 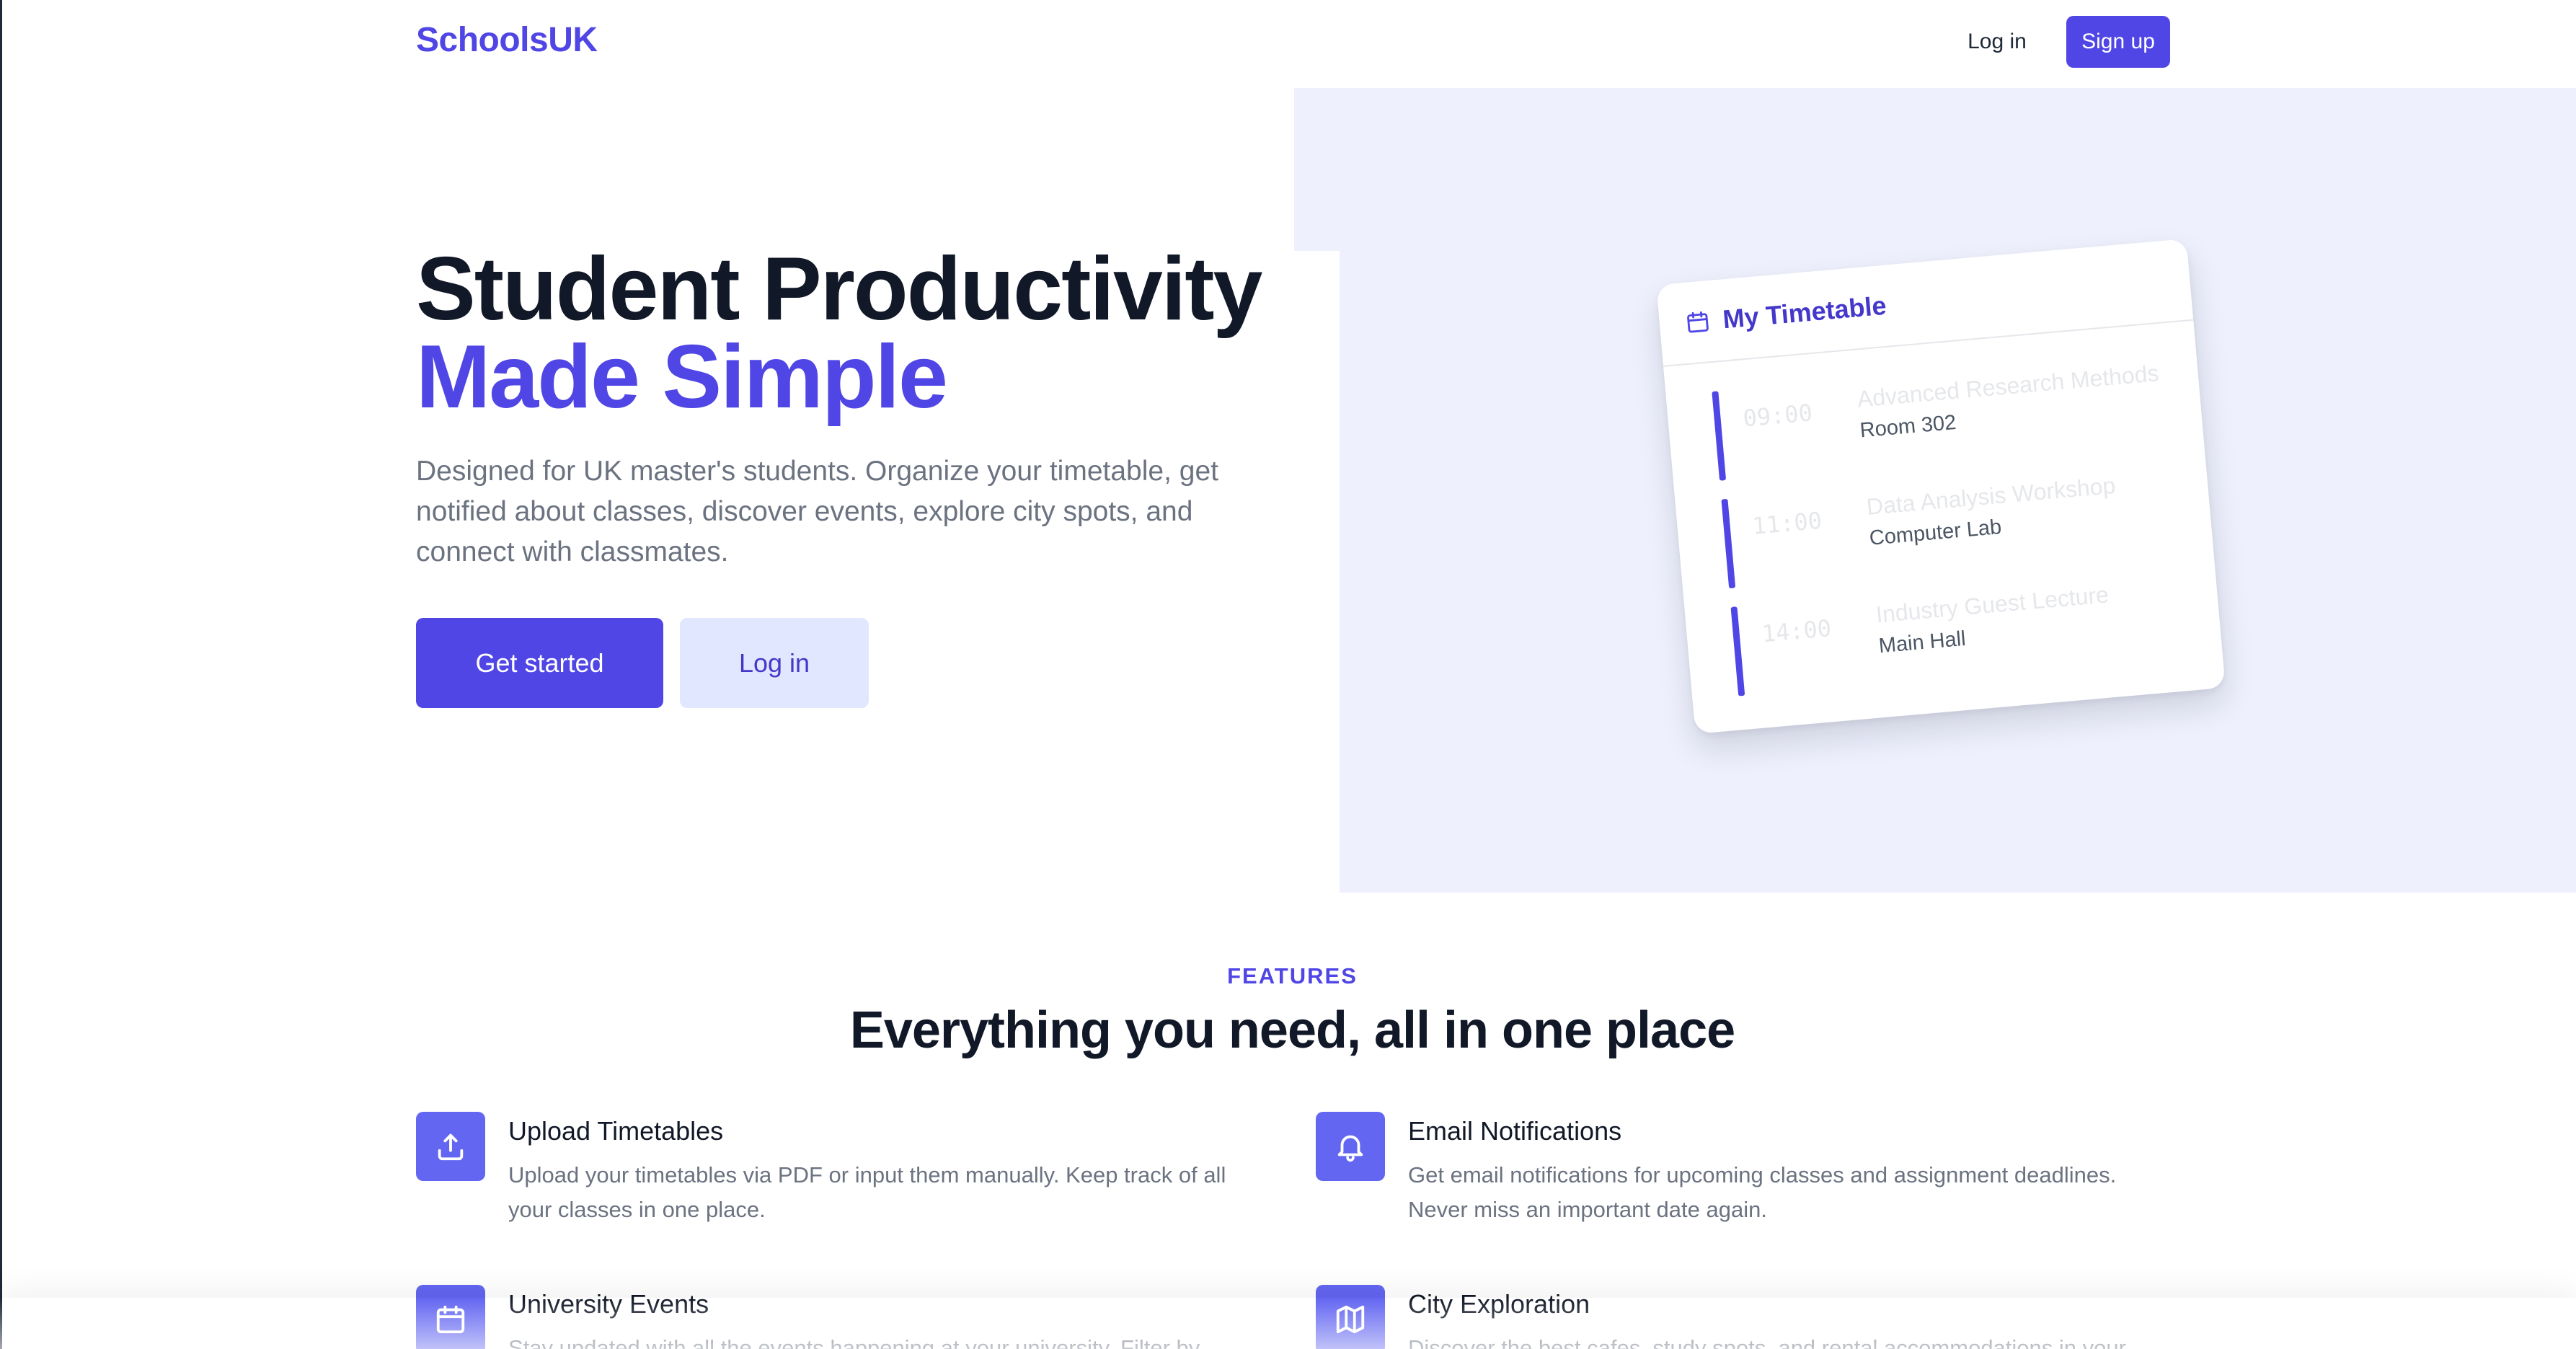 What do you see at coordinates (839, 289) in the screenshot?
I see `hero-title-line1: Student Productivity` at bounding box center [839, 289].